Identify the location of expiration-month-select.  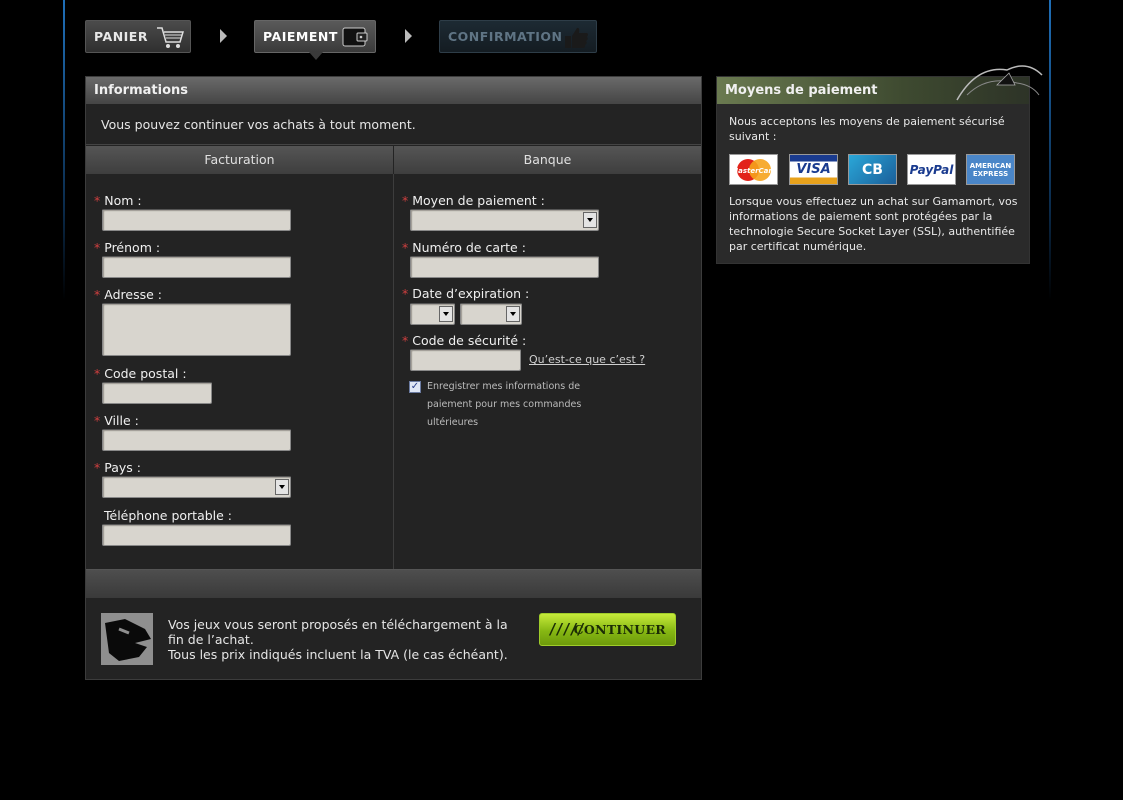
(432, 314).